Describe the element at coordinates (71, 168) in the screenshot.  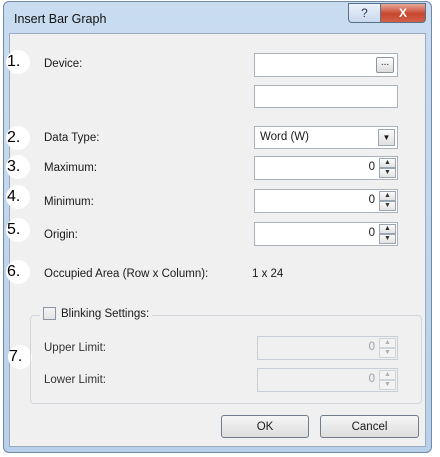
I see `maximum-label: Maximum:` at that location.